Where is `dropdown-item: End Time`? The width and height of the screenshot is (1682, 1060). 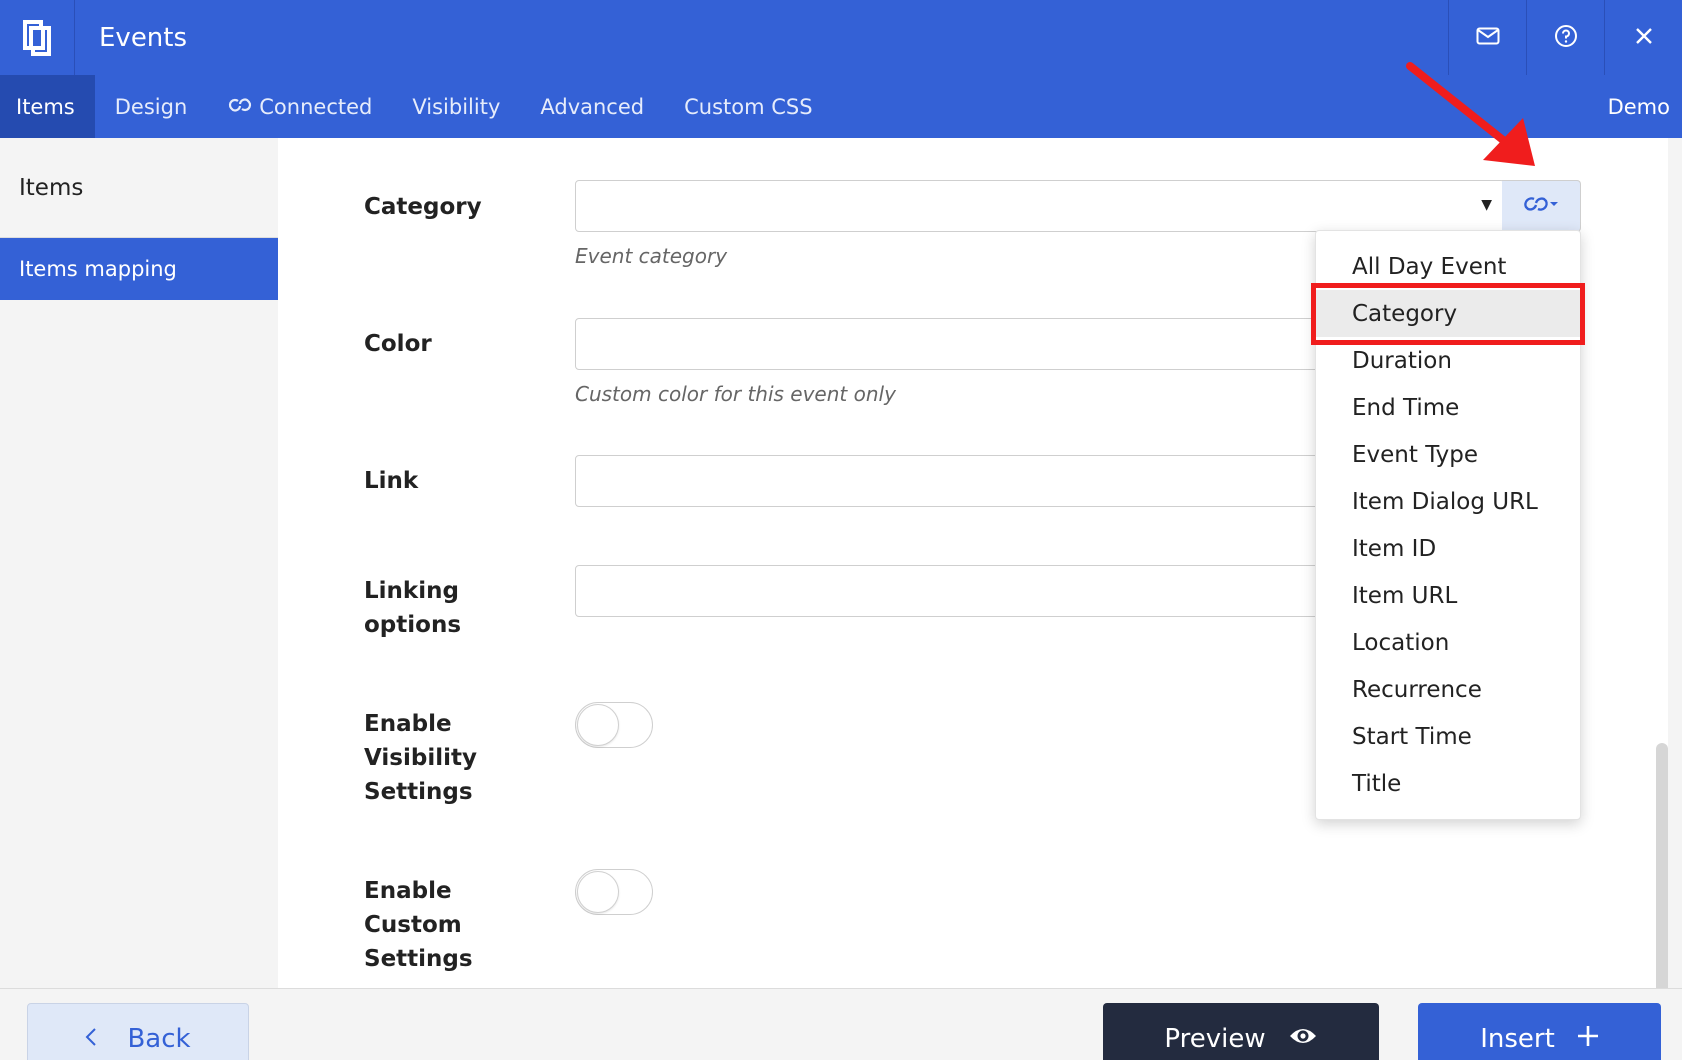
dropdown-item: End Time is located at coordinates (1448, 407).